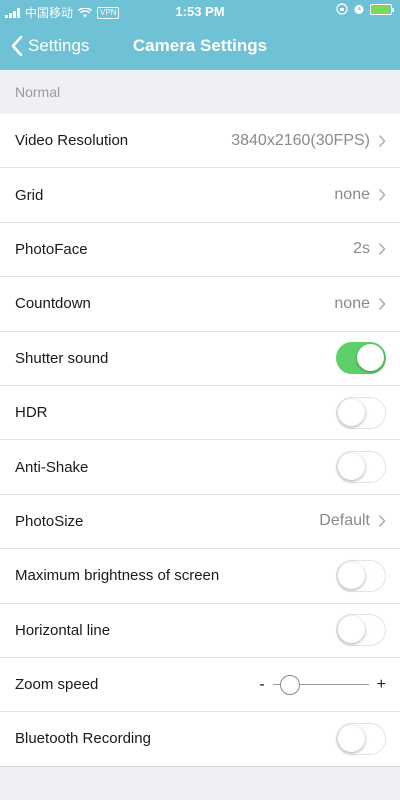 This screenshot has height=800, width=400. I want to click on setting-row-horizontal-line: Horizontal line, so click(200, 631).